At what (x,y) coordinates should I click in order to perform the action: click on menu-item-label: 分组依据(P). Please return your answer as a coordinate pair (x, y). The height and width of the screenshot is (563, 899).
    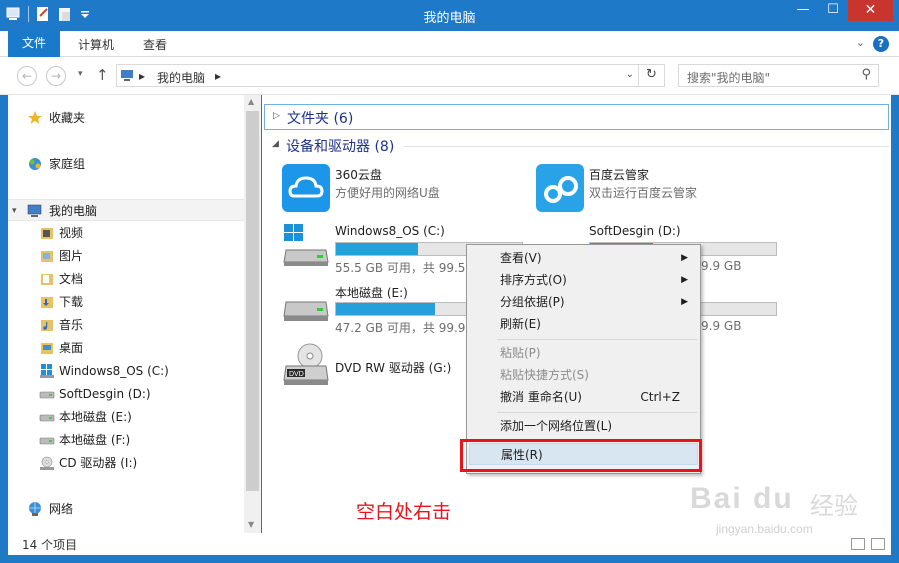
    Looking at the image, I should click on (532, 302).